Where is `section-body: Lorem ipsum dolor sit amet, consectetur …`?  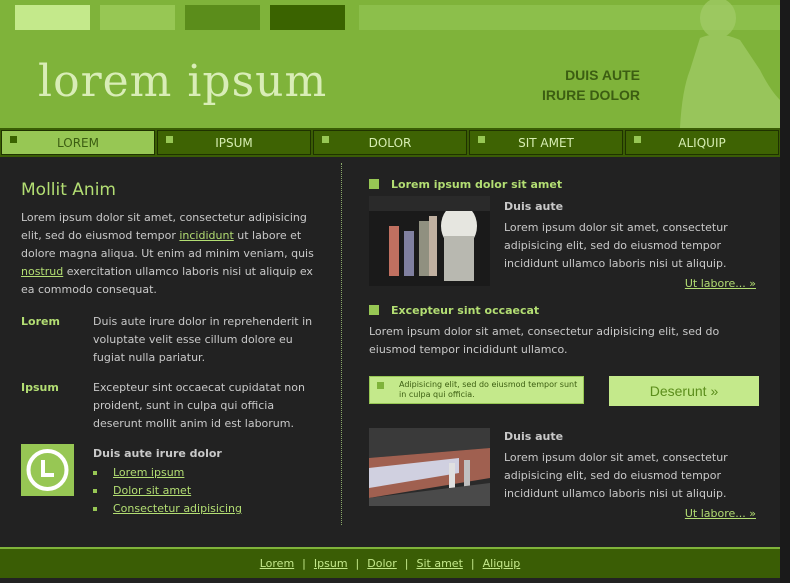
section-body: Lorem ipsum dolor sit amet, consectetur … is located at coordinates (544, 340).